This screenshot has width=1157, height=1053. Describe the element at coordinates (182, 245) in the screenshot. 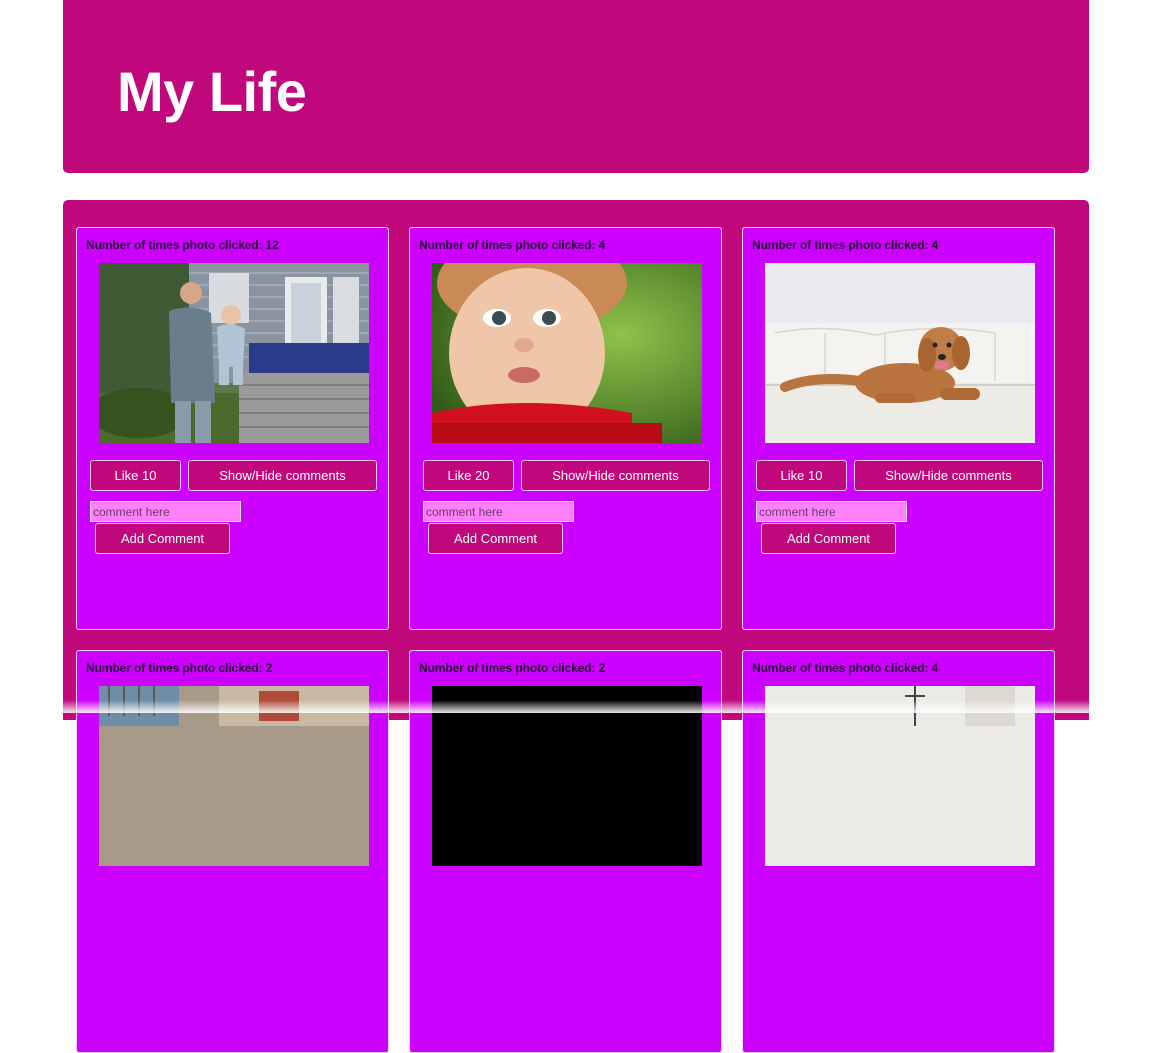

I see `click-count-label: Number of times photo clicked: 12` at that location.